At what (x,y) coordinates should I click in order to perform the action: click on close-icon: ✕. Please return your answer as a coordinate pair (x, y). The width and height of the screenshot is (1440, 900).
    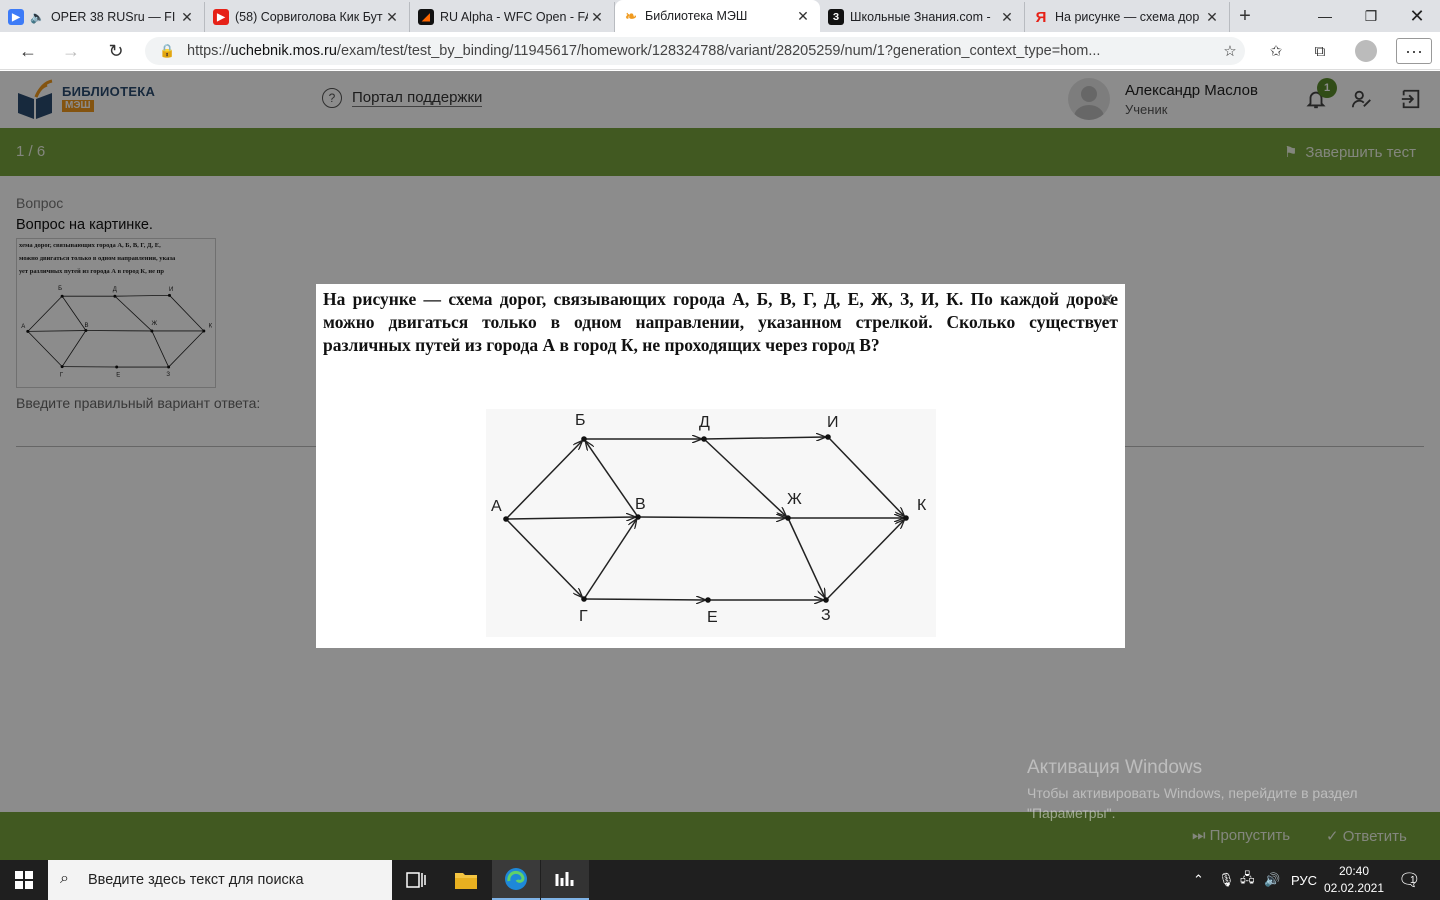
    Looking at the image, I should click on (1107, 300).